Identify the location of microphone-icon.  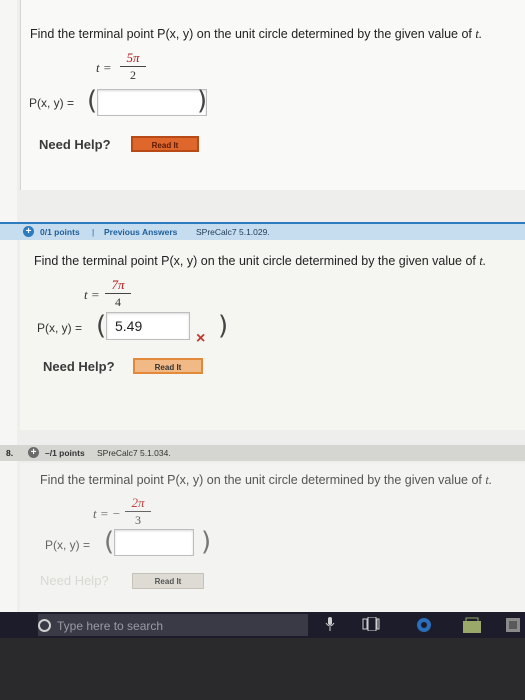
(330, 626).